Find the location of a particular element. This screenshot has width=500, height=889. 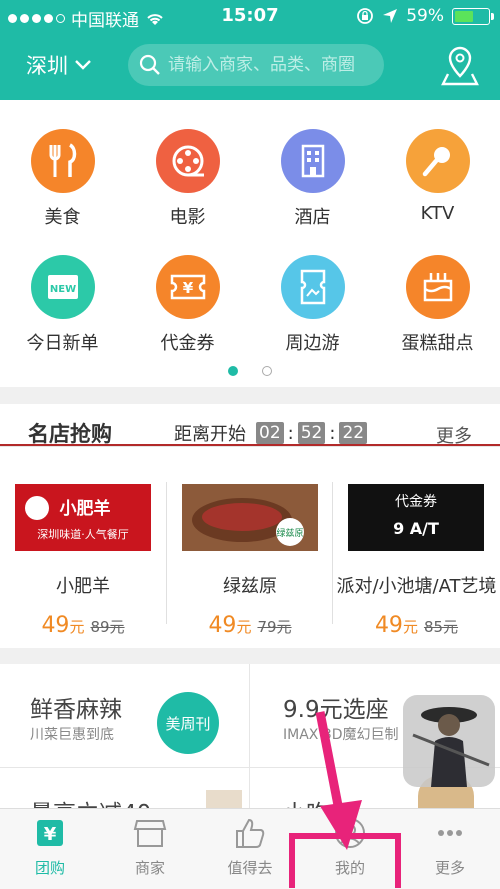

promo-badge: 美周刊 is located at coordinates (188, 723).